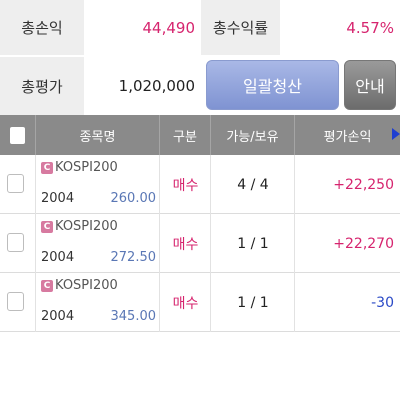  What do you see at coordinates (200, 302) in the screenshot?
I see `table-row: C KOSPI200 2004 345.00 매수 1 / 1 -30` at bounding box center [200, 302].